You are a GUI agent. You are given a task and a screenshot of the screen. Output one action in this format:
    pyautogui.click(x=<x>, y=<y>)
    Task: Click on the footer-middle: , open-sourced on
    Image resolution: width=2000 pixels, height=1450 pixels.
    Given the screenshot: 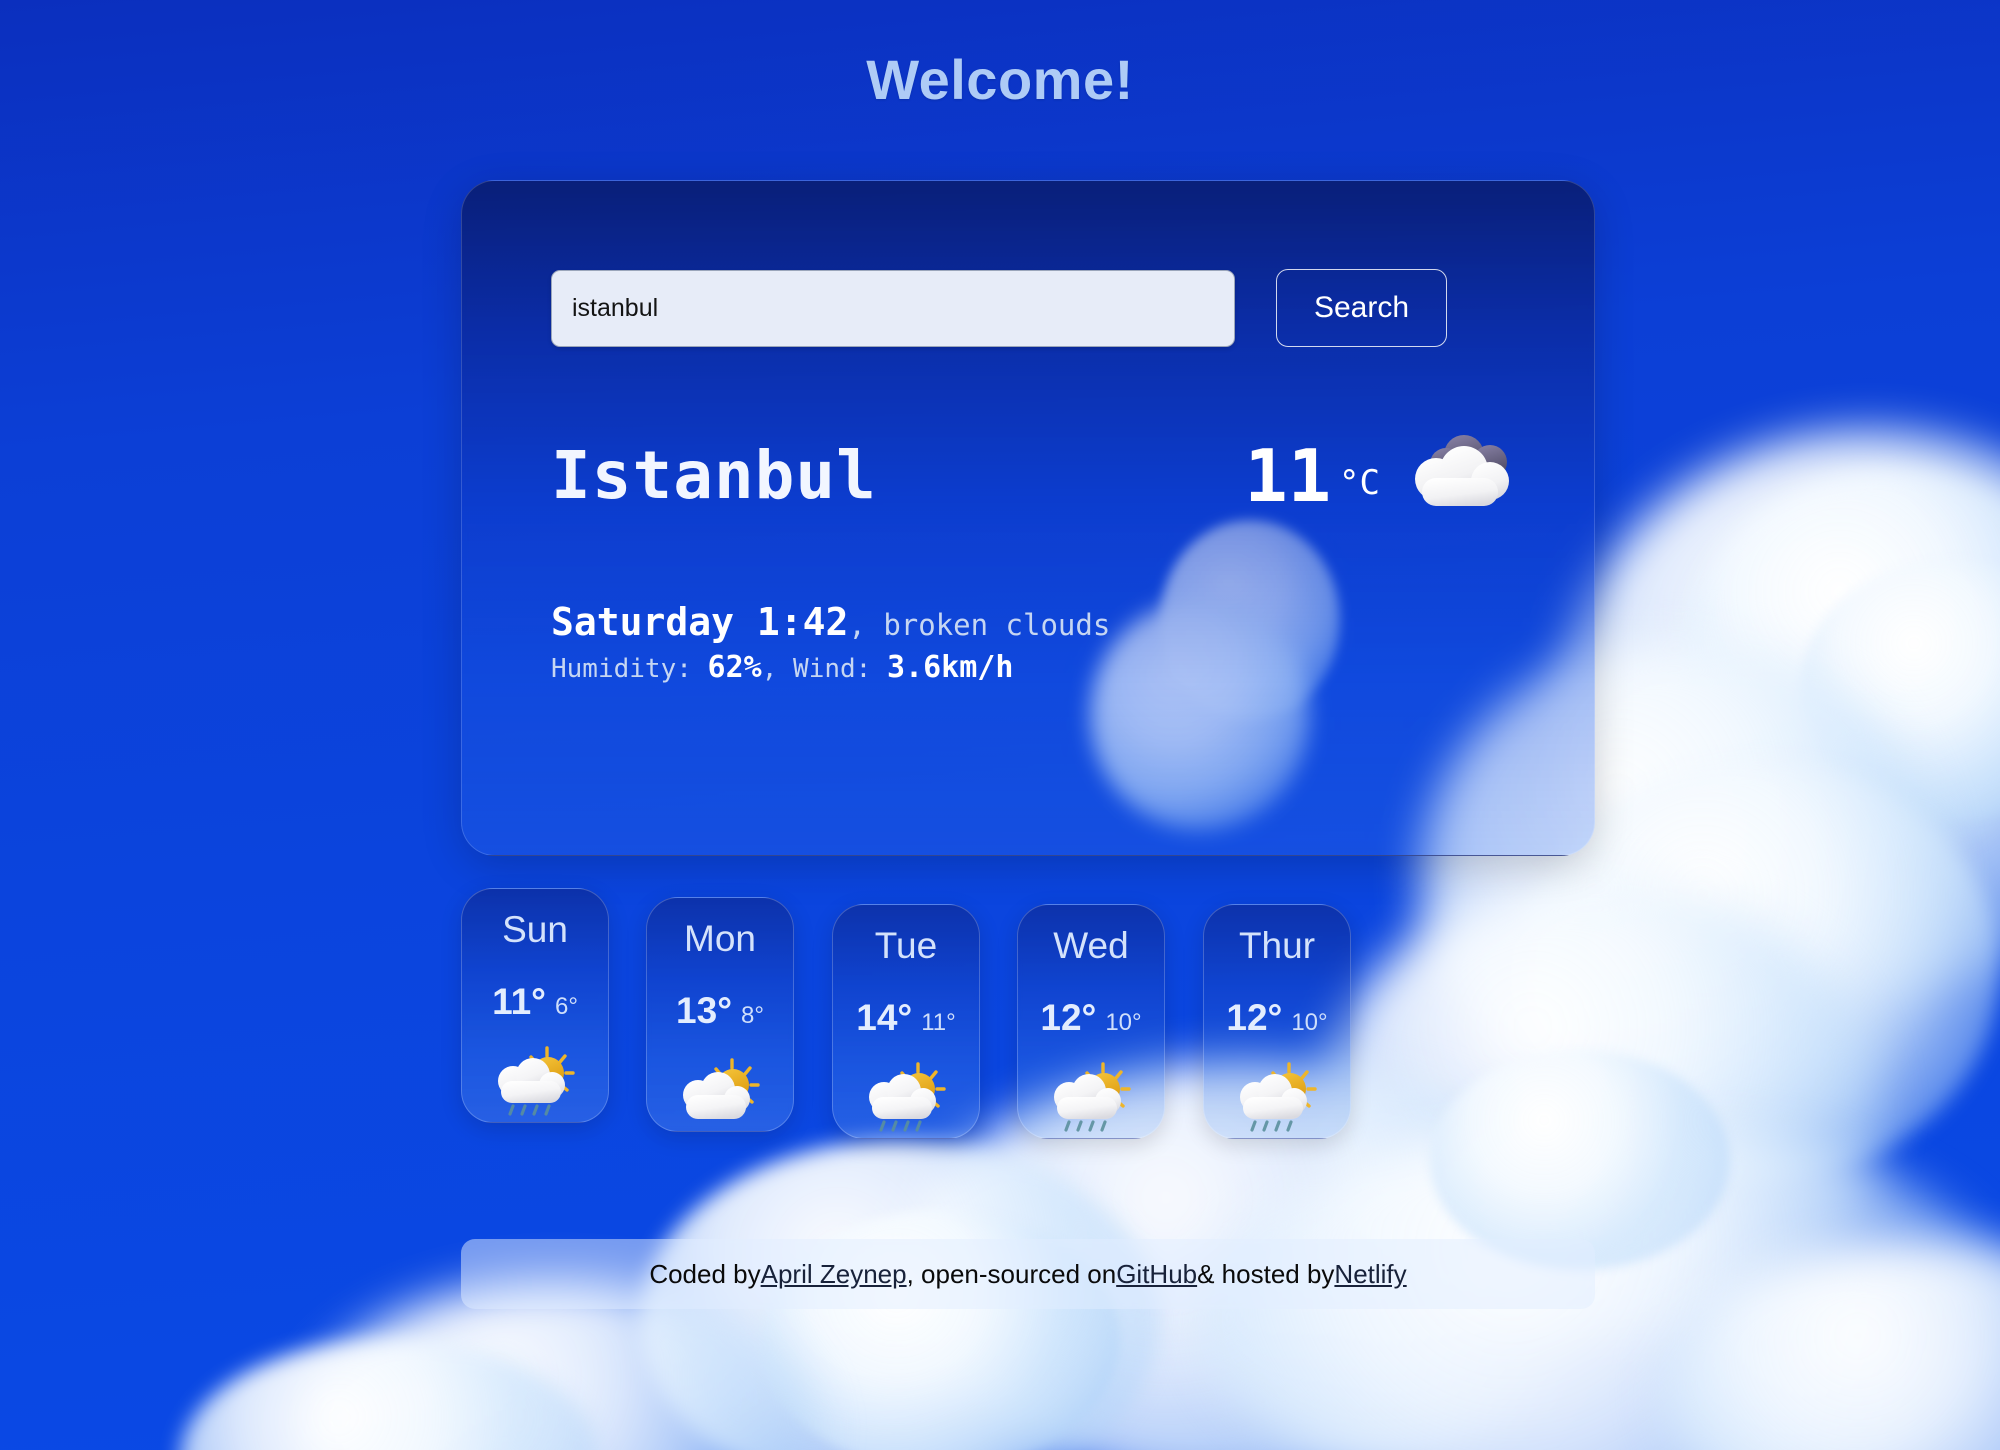 What is the action you would take?
    pyautogui.click(x=1011, y=1273)
    